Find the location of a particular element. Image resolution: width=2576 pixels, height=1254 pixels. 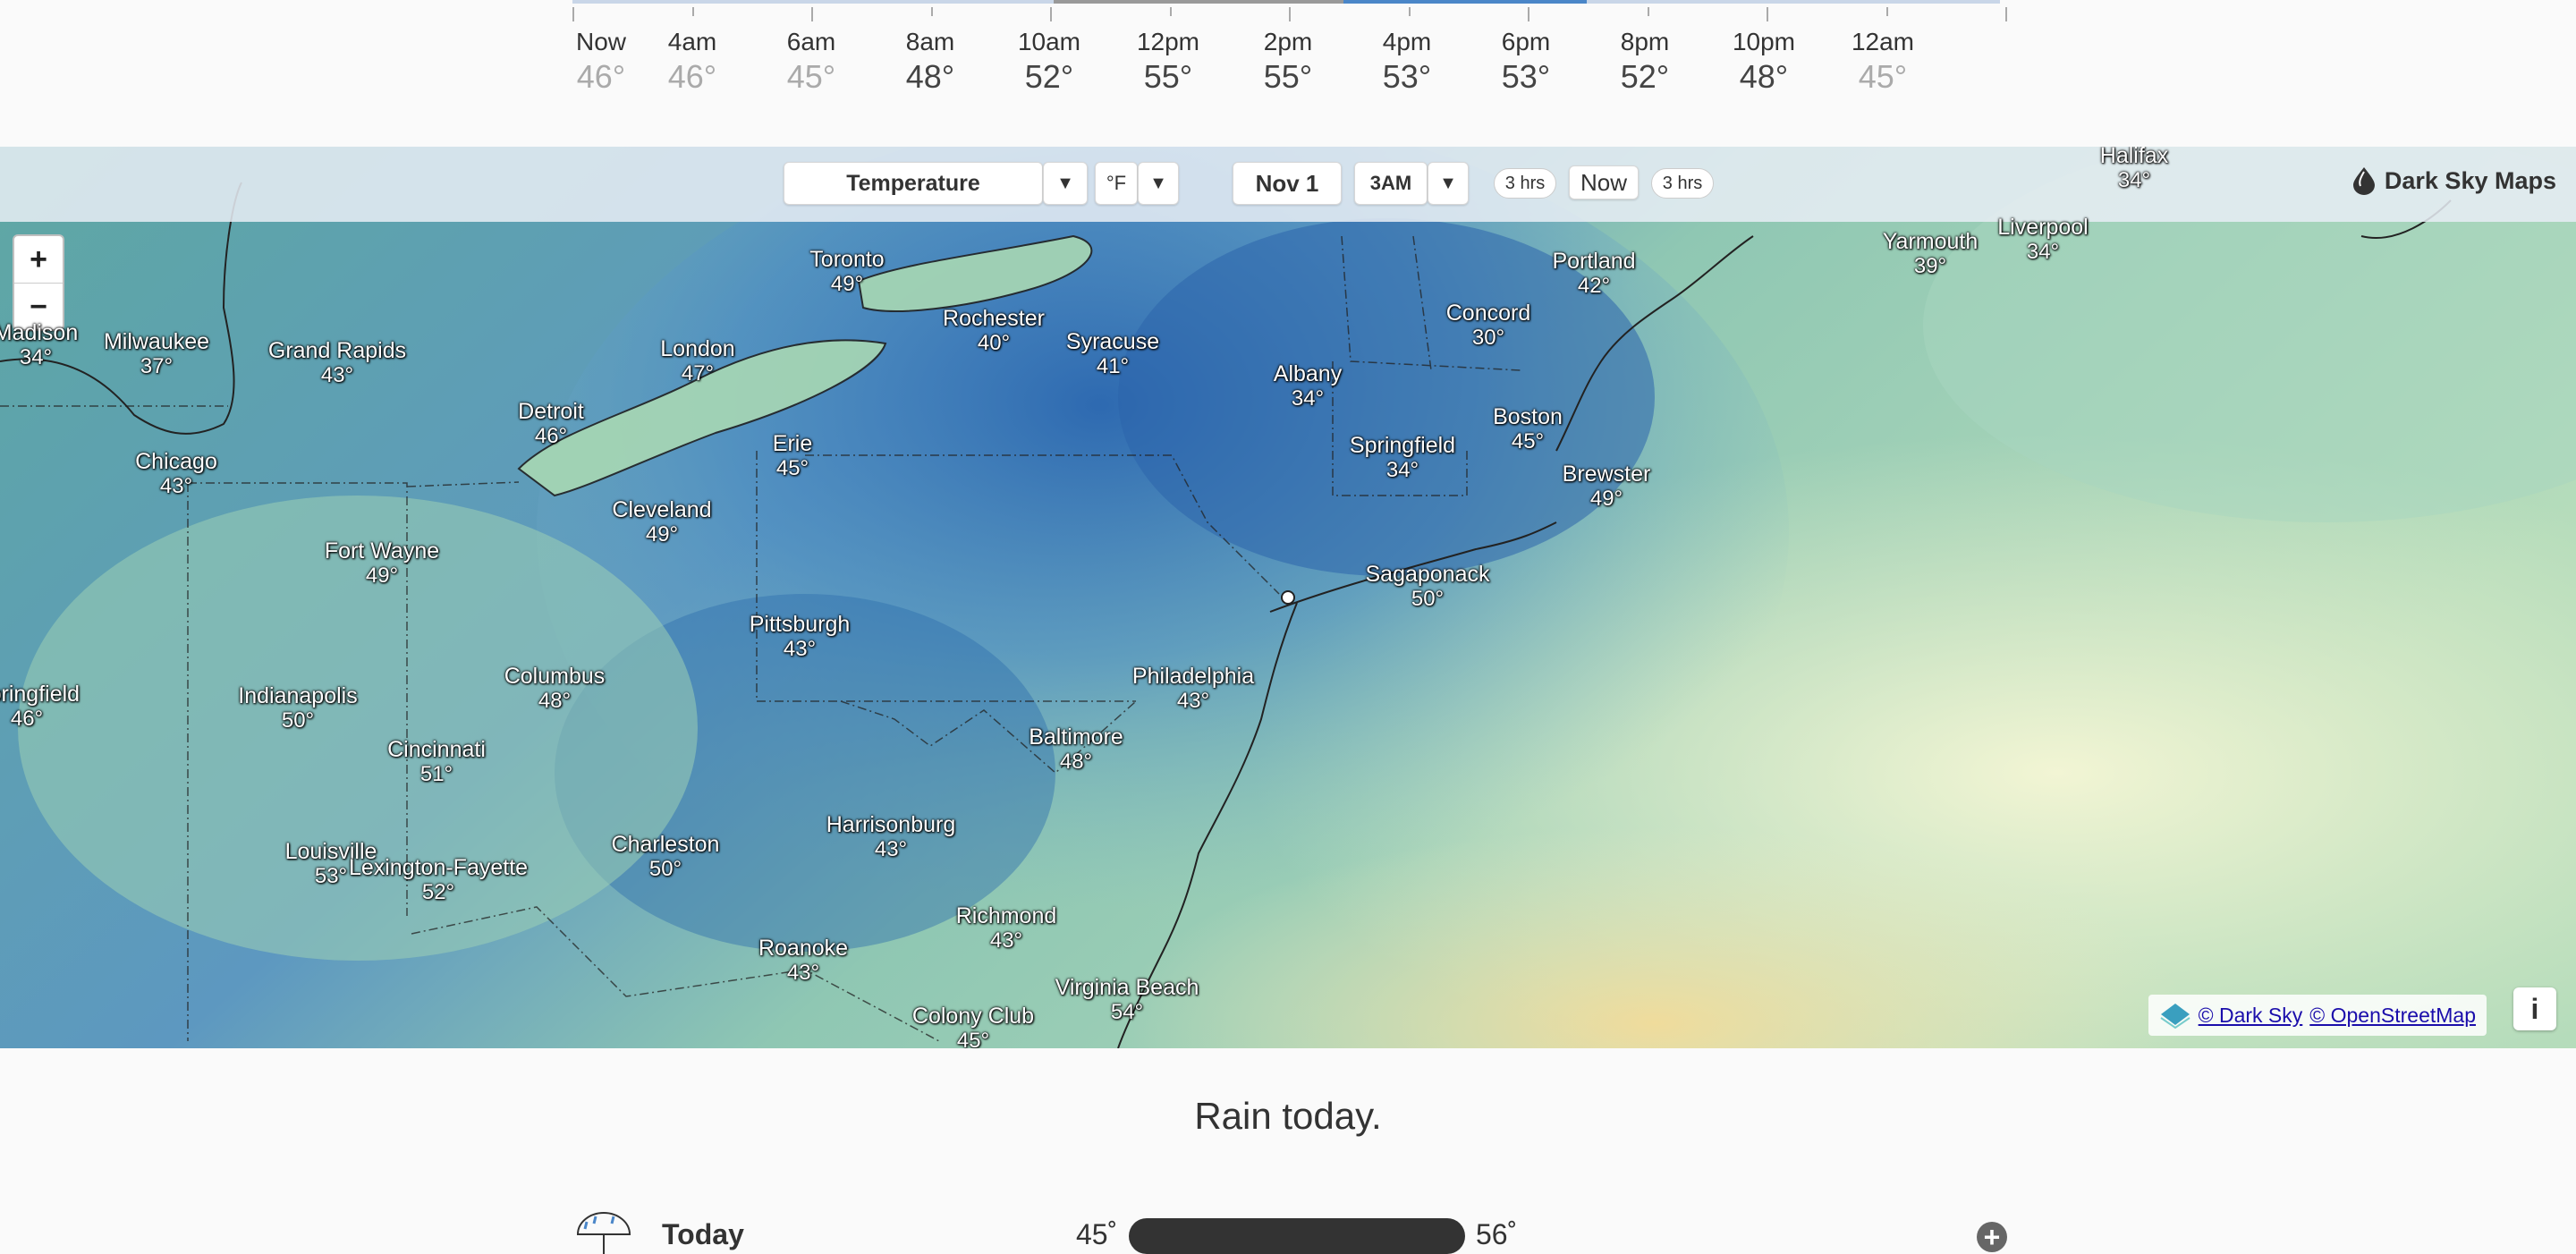

high-temp: 56˚ is located at coordinates (1497, 1234).